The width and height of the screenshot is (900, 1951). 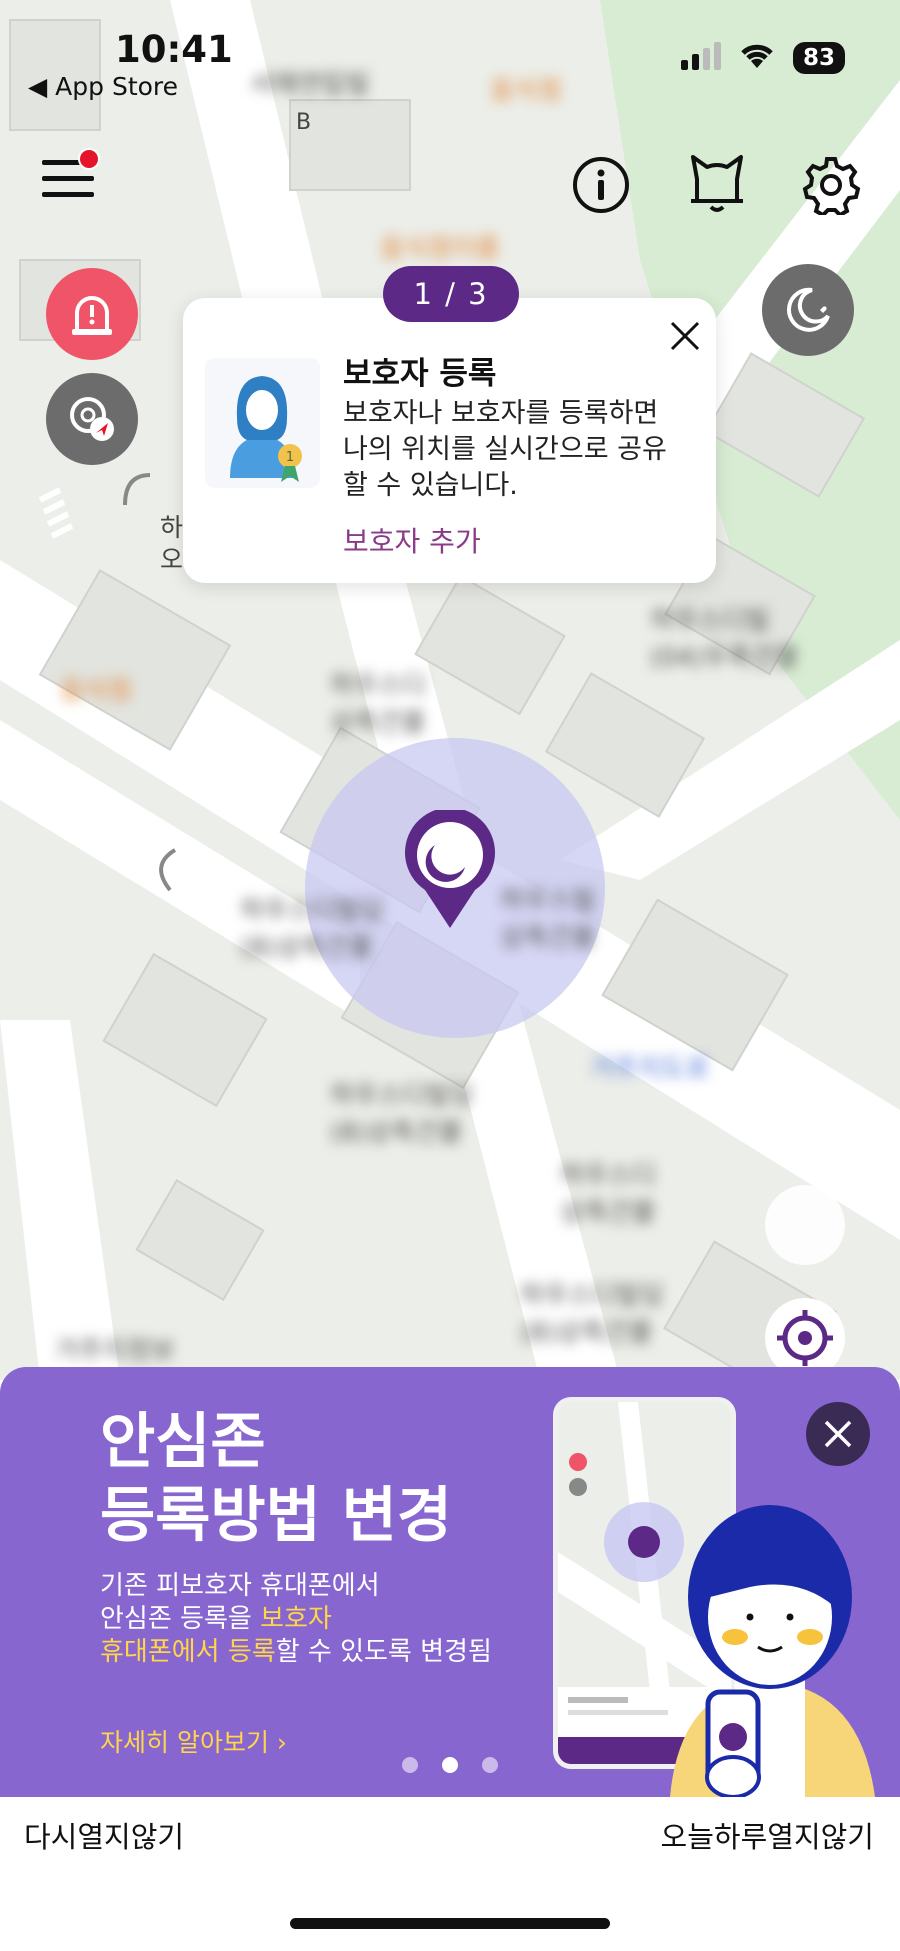 I want to click on battery-indicator: 83, so click(x=818, y=58).